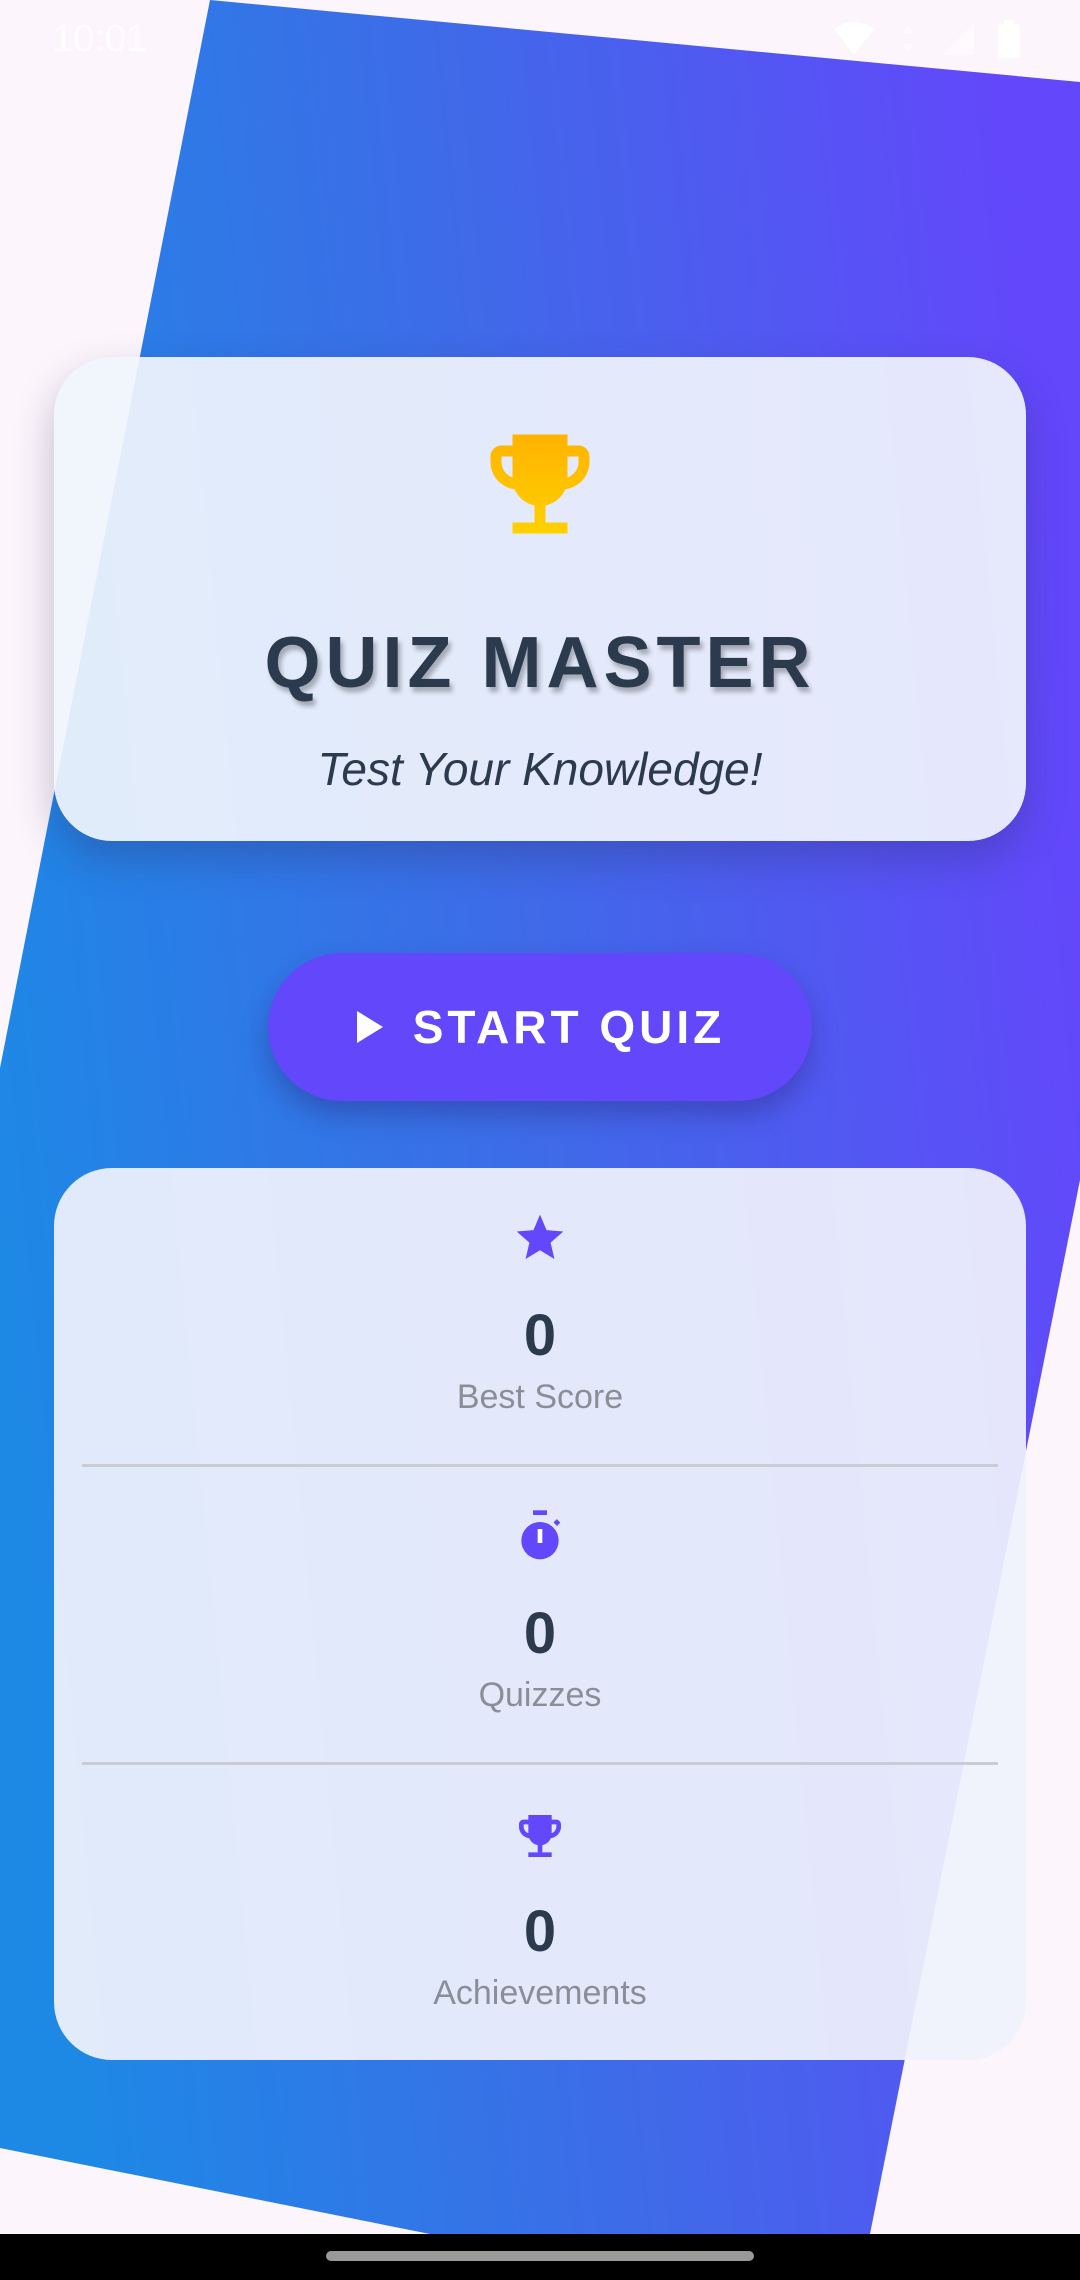  I want to click on star-icon, so click(540, 1236).